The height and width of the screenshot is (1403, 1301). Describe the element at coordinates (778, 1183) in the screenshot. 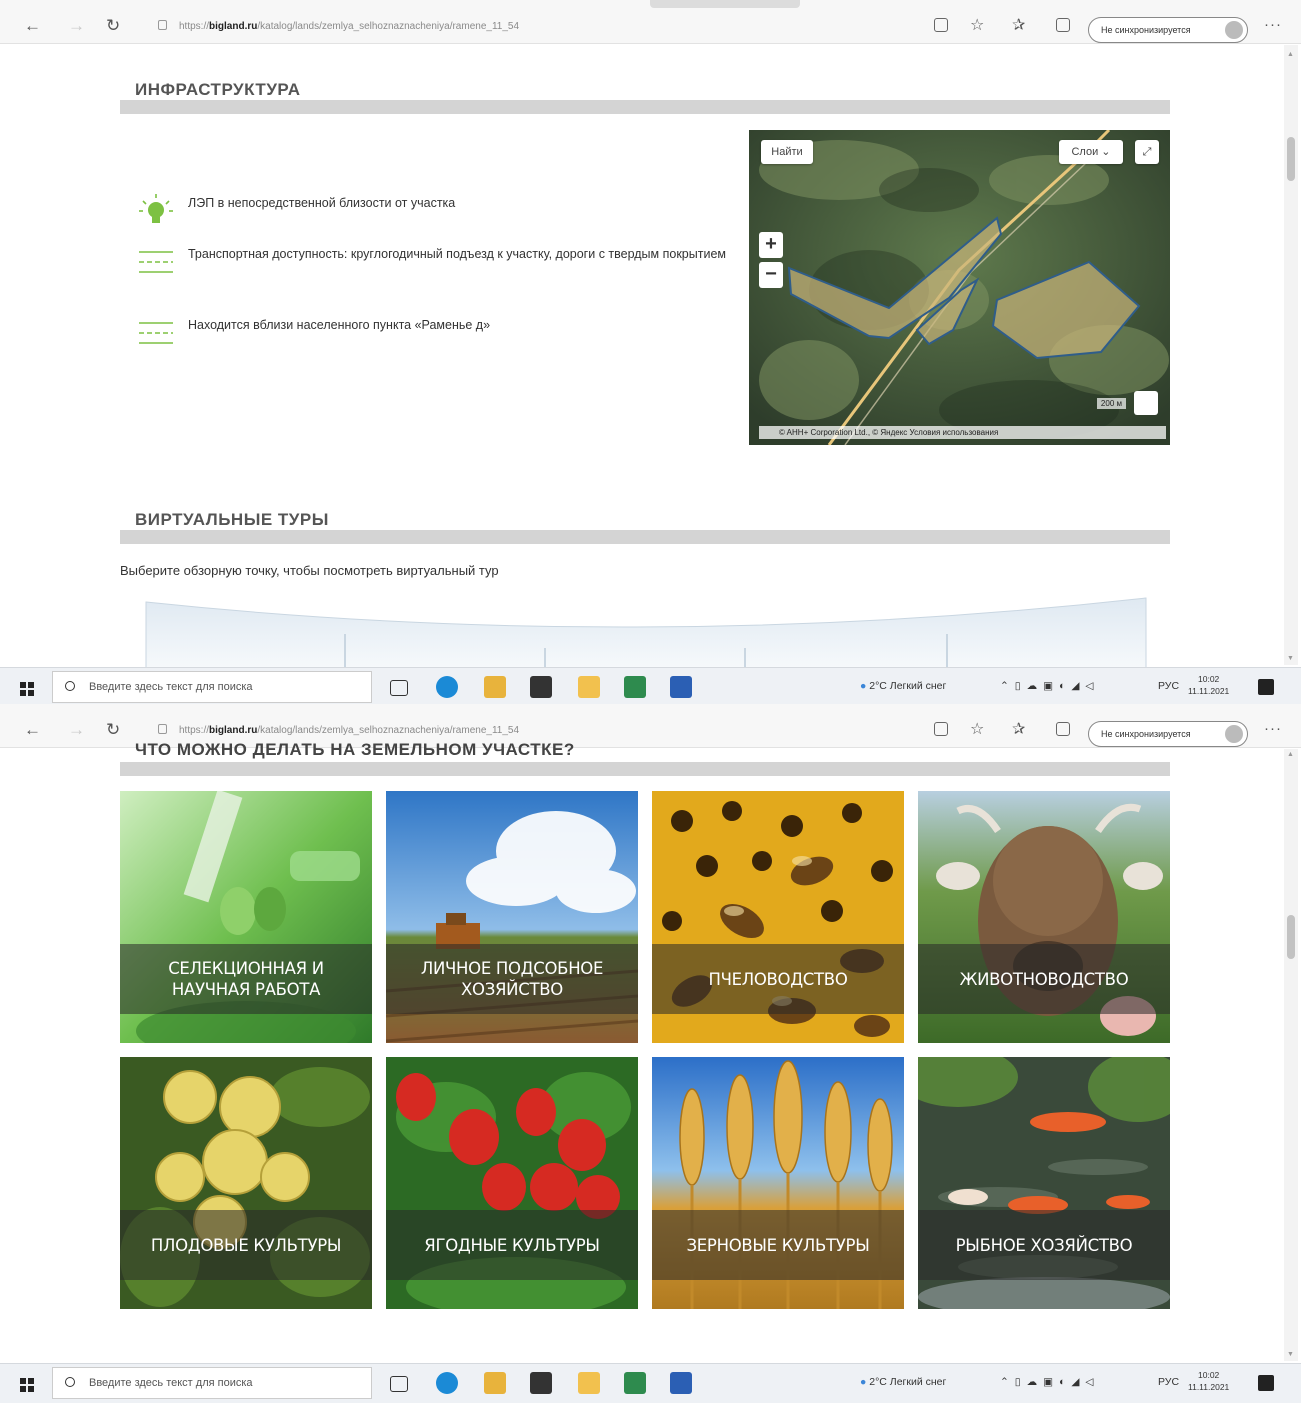

I see `activity-tile-grain-crops: Зерновые культуры` at that location.